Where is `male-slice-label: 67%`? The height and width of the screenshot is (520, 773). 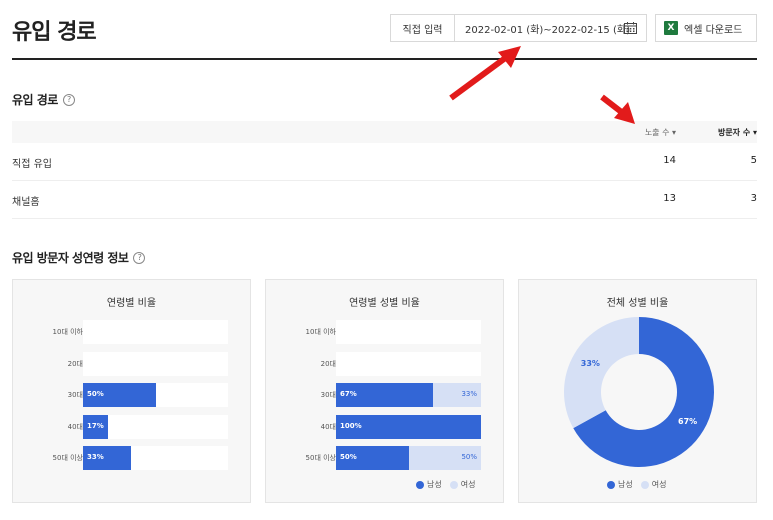
male-slice-label: 67% is located at coordinates (687, 421).